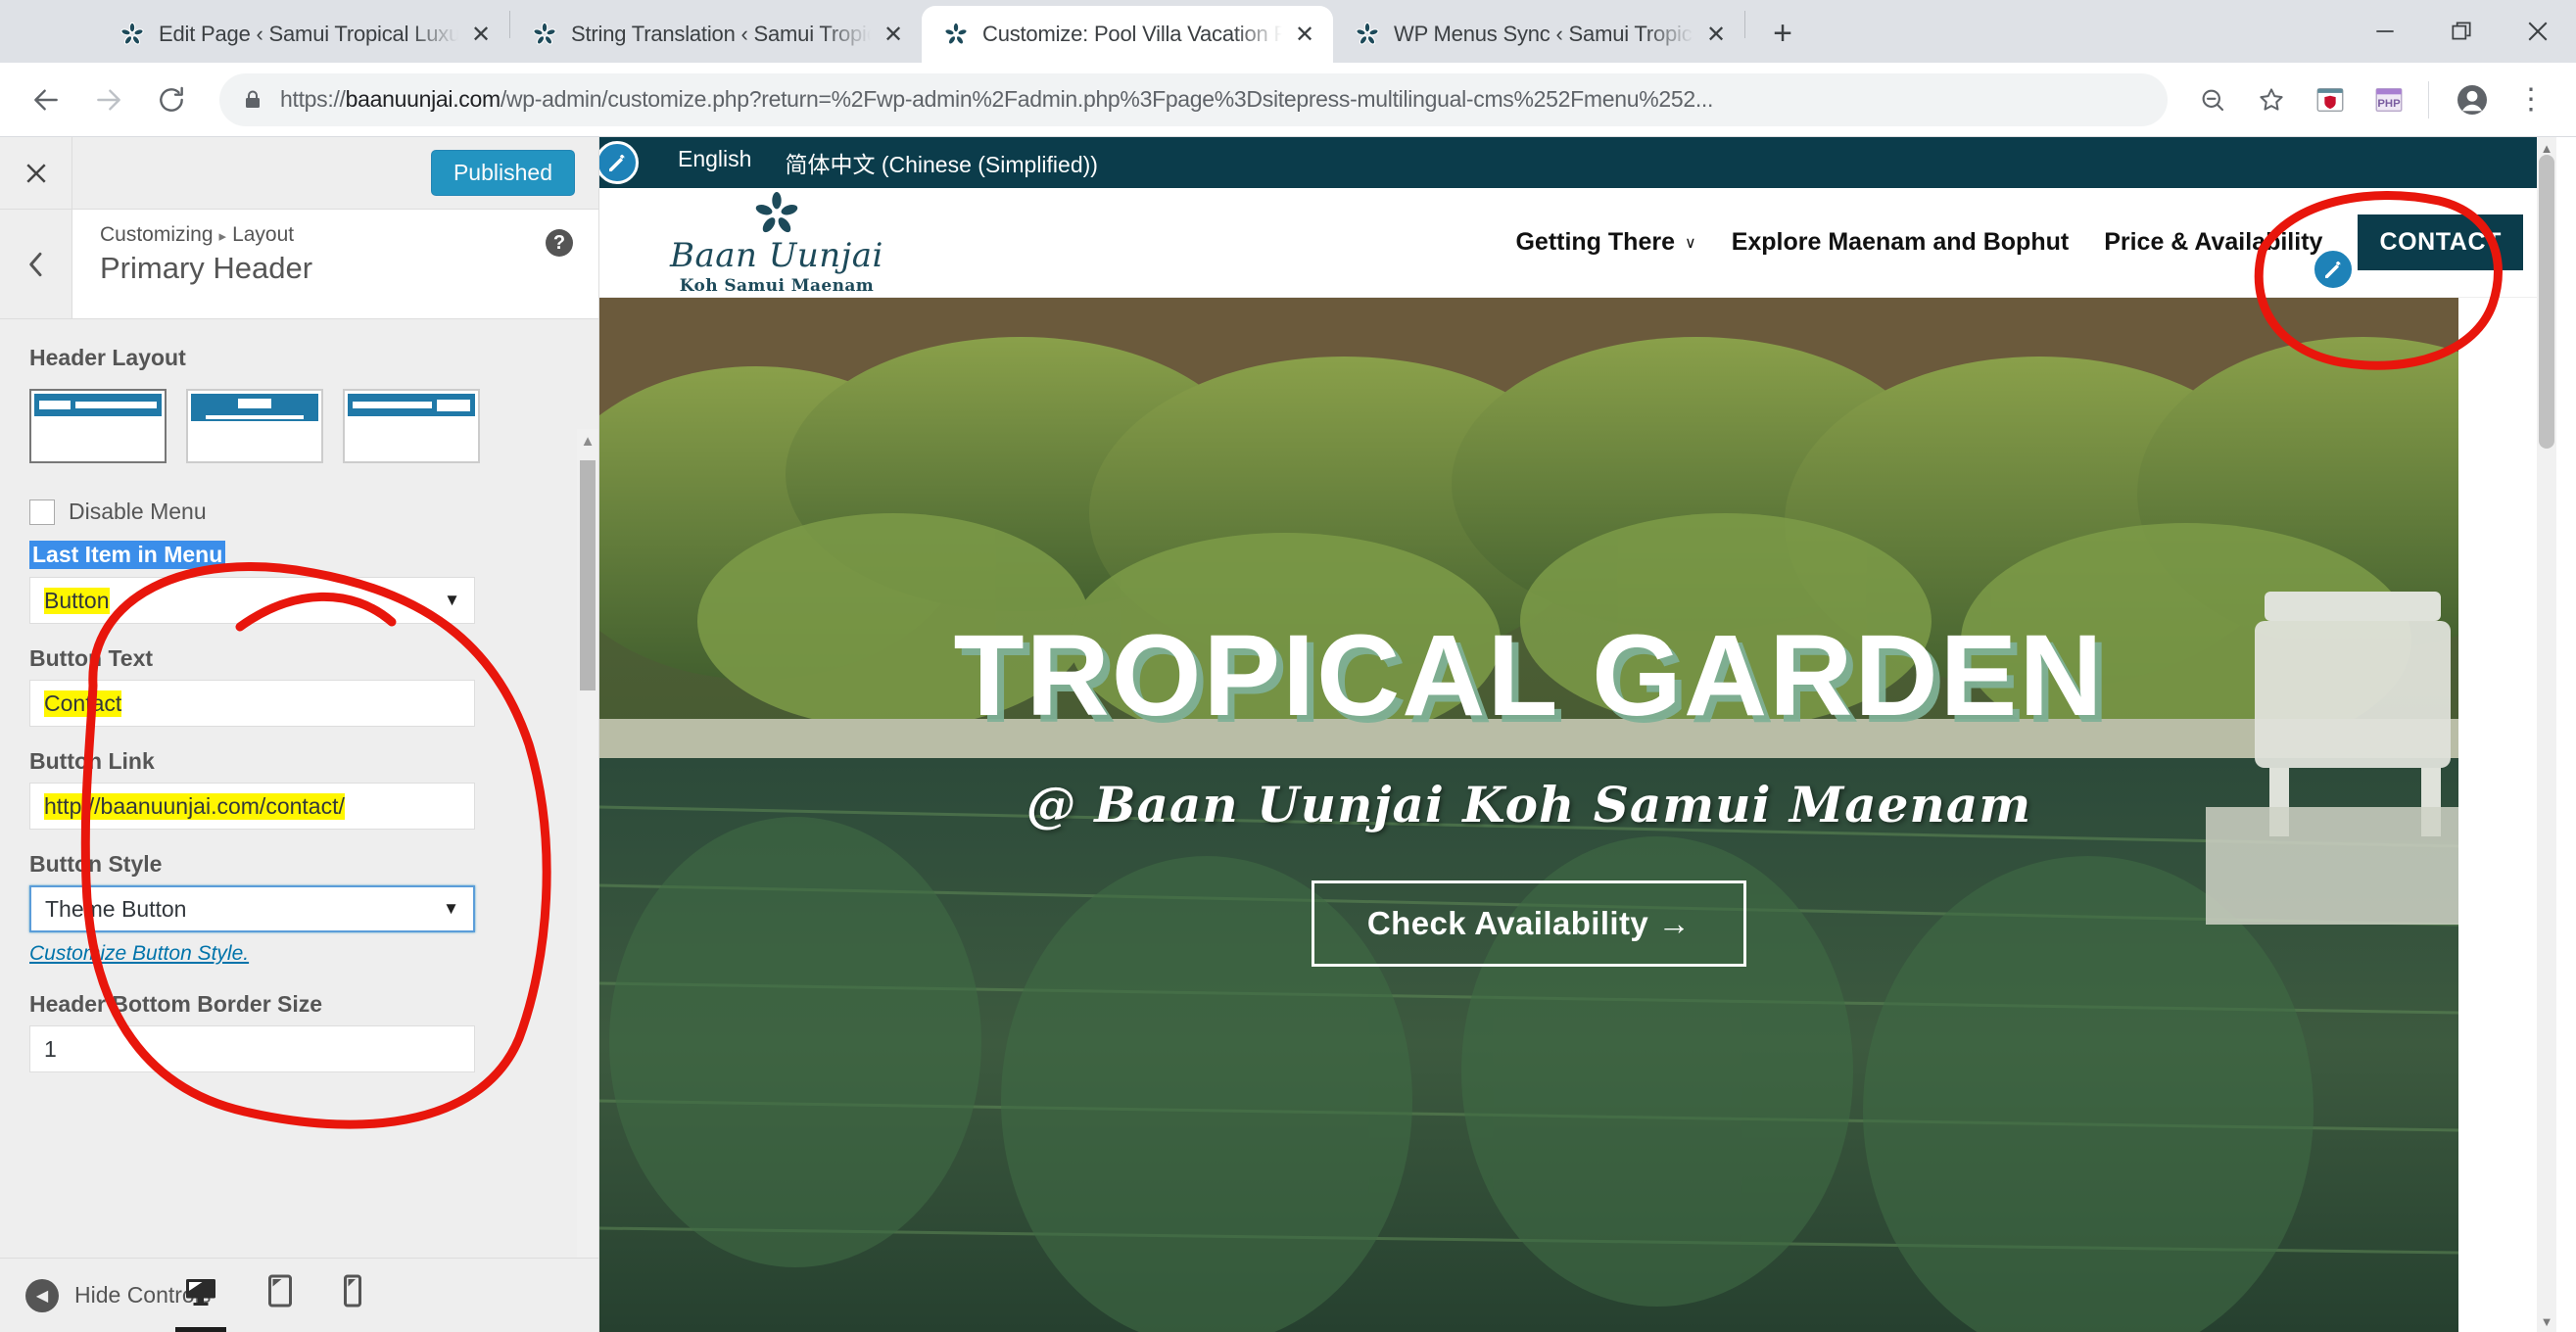  Describe the element at coordinates (1901, 243) in the screenshot. I see `nav-item-explore-maenam-and-bophut: Explore Maenam and Bophut` at that location.